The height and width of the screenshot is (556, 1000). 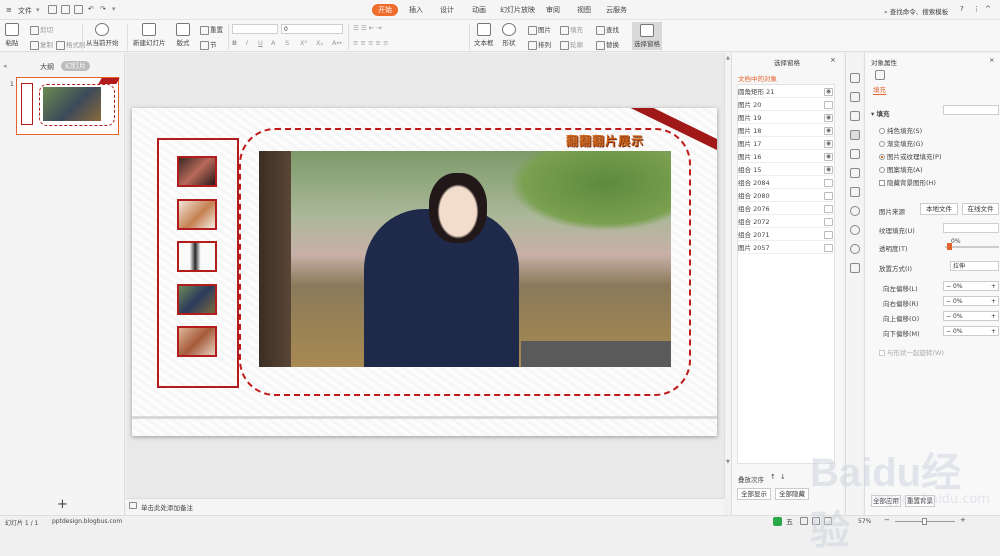 I want to click on more-icon: ▾, so click(x=114, y=9).